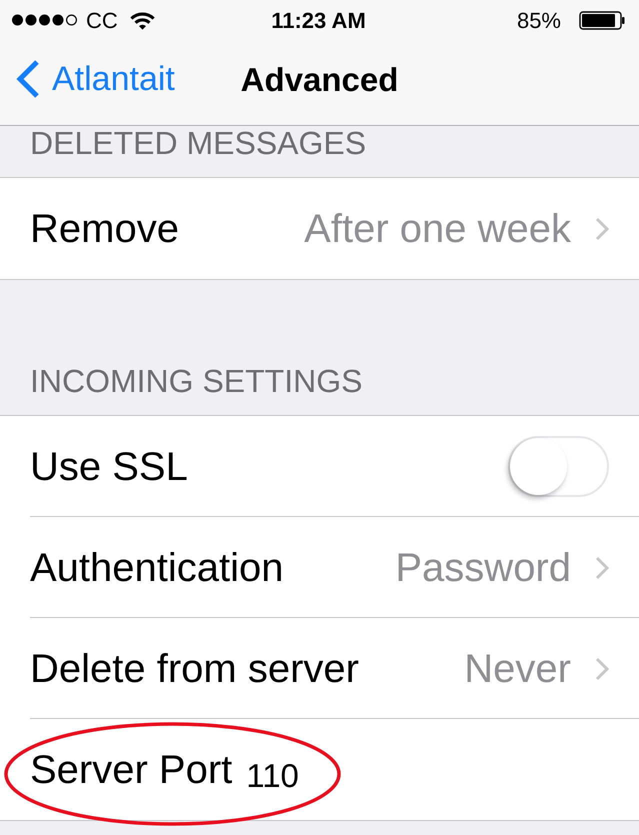 The height and width of the screenshot is (835, 639). Describe the element at coordinates (602, 20) in the screenshot. I see `battery-icon` at that location.